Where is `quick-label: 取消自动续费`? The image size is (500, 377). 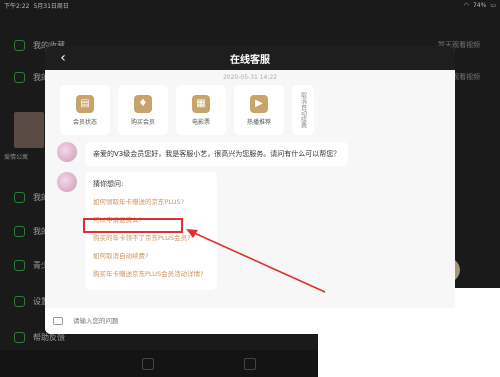
quick-label: 取消自动续费 is located at coordinates (303, 110).